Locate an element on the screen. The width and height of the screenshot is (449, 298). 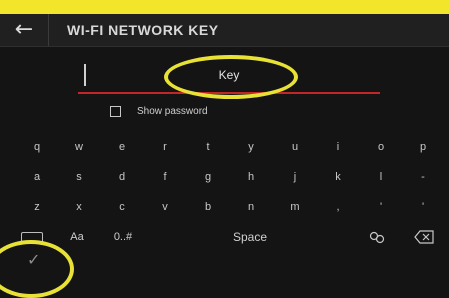
arrow-left-icon: ← is located at coordinates (24, 29).